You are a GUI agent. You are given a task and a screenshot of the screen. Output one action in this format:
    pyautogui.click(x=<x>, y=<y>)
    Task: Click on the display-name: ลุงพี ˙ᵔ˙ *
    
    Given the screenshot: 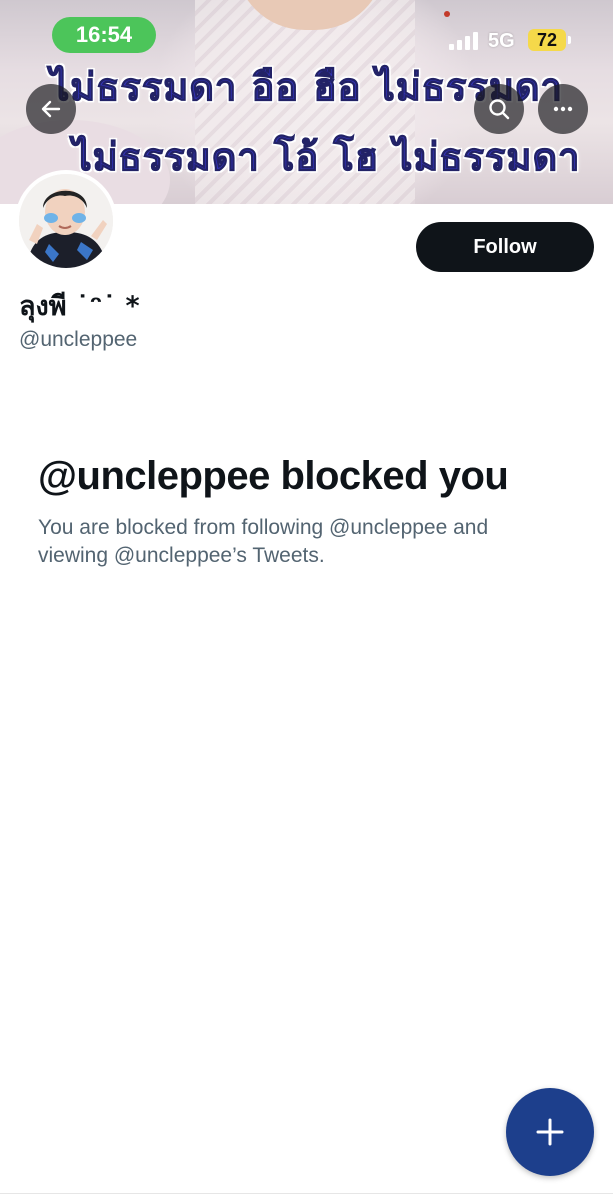 What is the action you would take?
    pyautogui.click(x=79, y=306)
    